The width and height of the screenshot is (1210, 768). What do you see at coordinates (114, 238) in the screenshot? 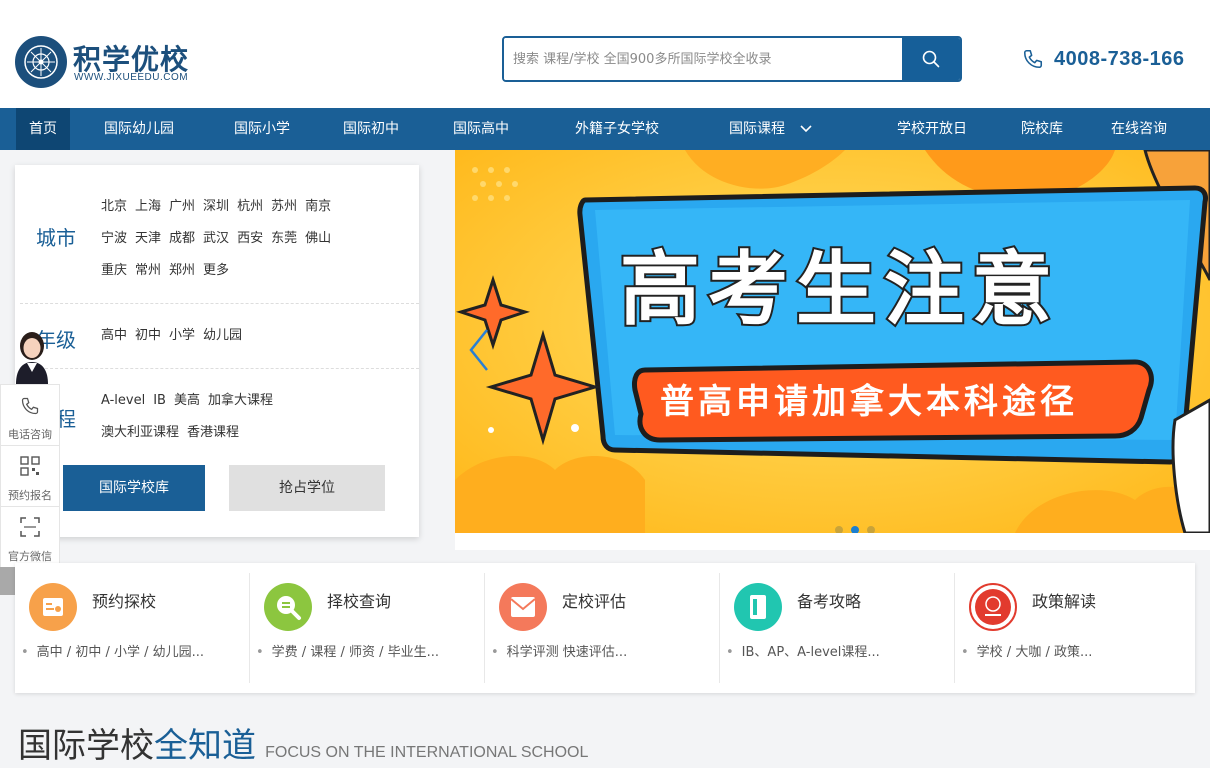
I see `city-link: 宁波` at bounding box center [114, 238].